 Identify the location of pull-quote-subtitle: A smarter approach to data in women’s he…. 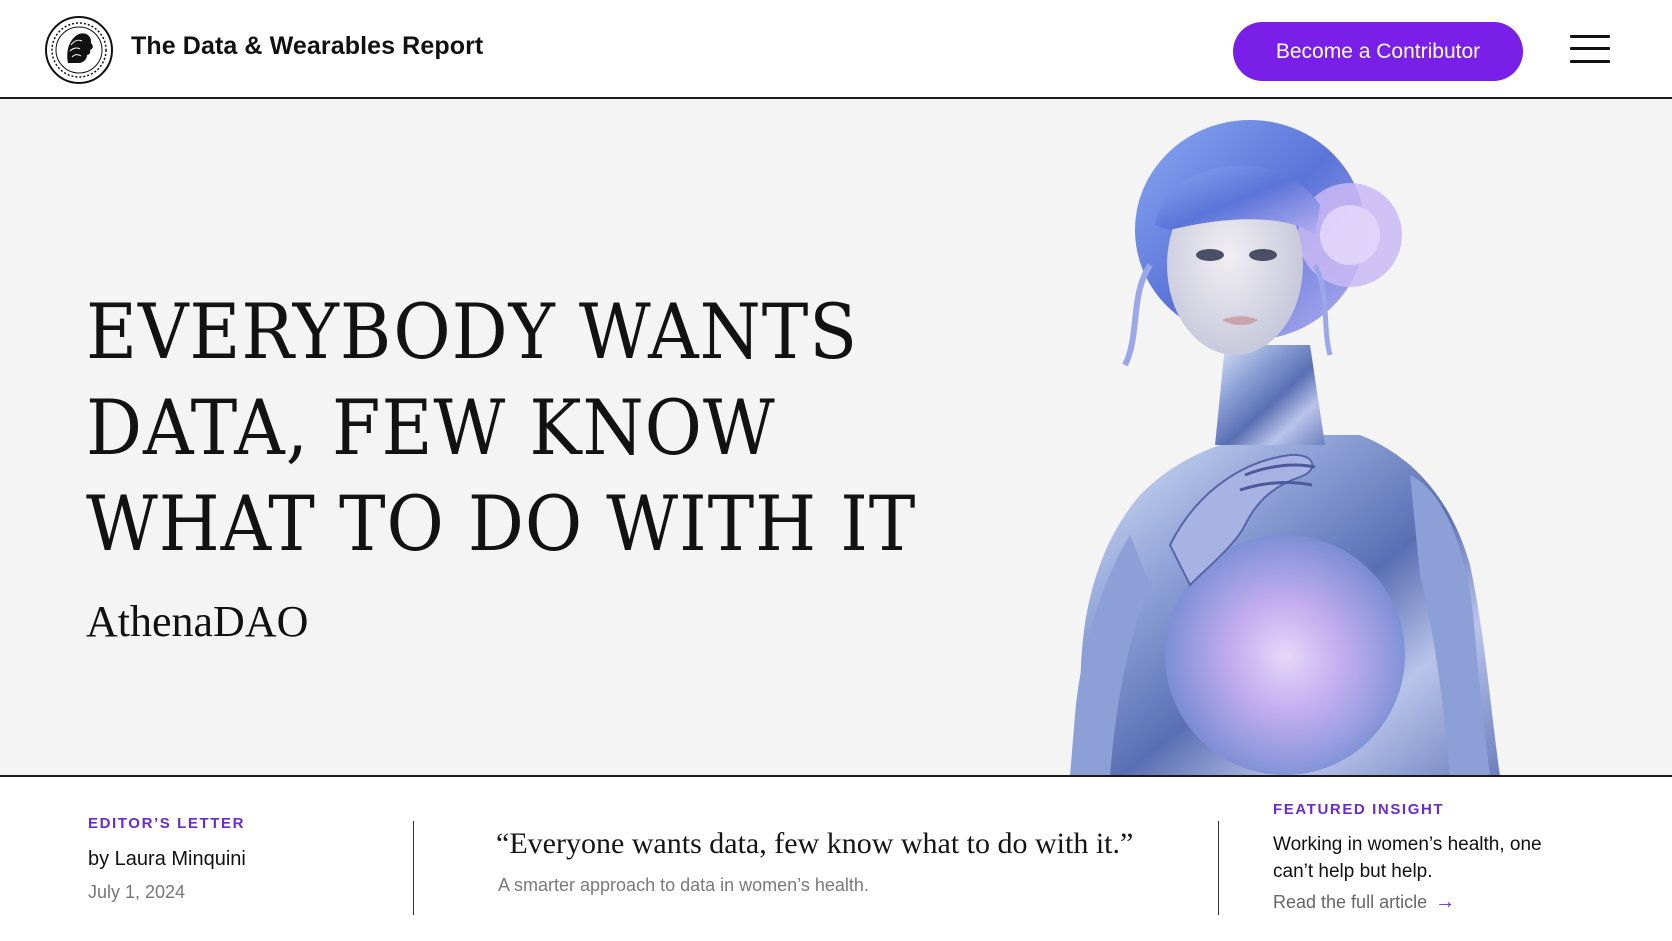
(683, 885).